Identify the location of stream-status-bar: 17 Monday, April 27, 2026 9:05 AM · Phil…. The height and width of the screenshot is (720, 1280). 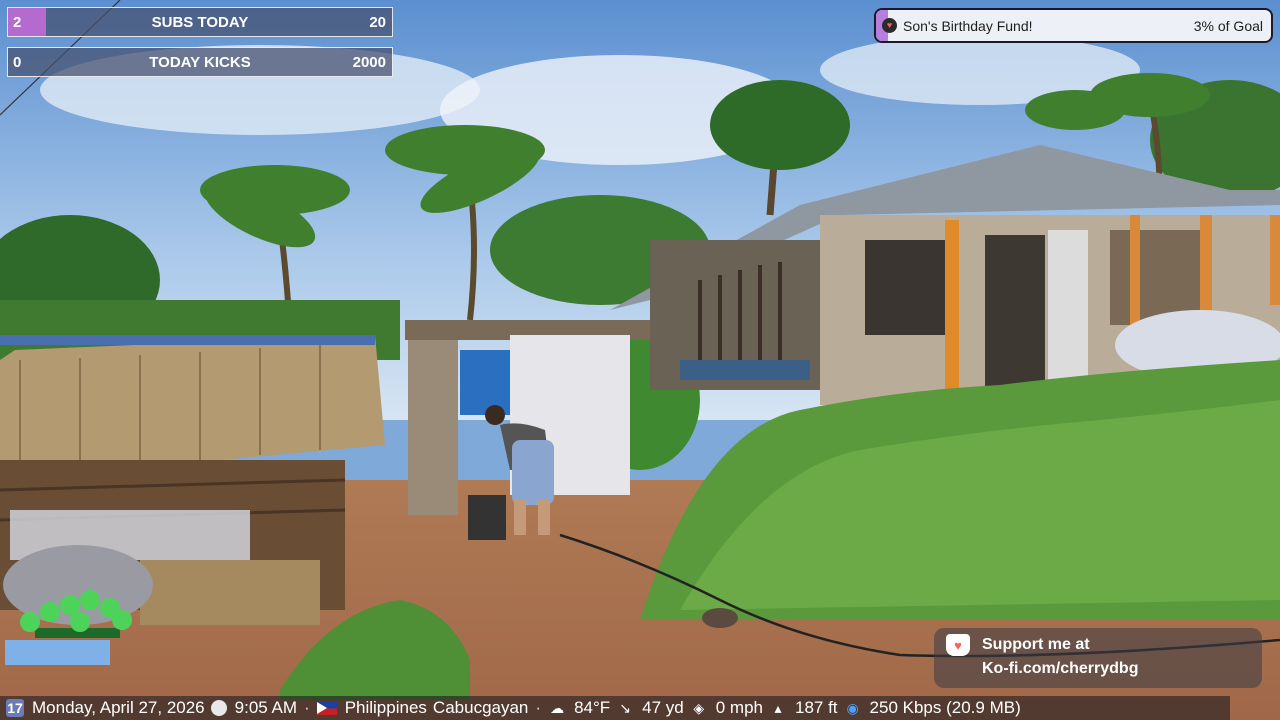
(615, 708).